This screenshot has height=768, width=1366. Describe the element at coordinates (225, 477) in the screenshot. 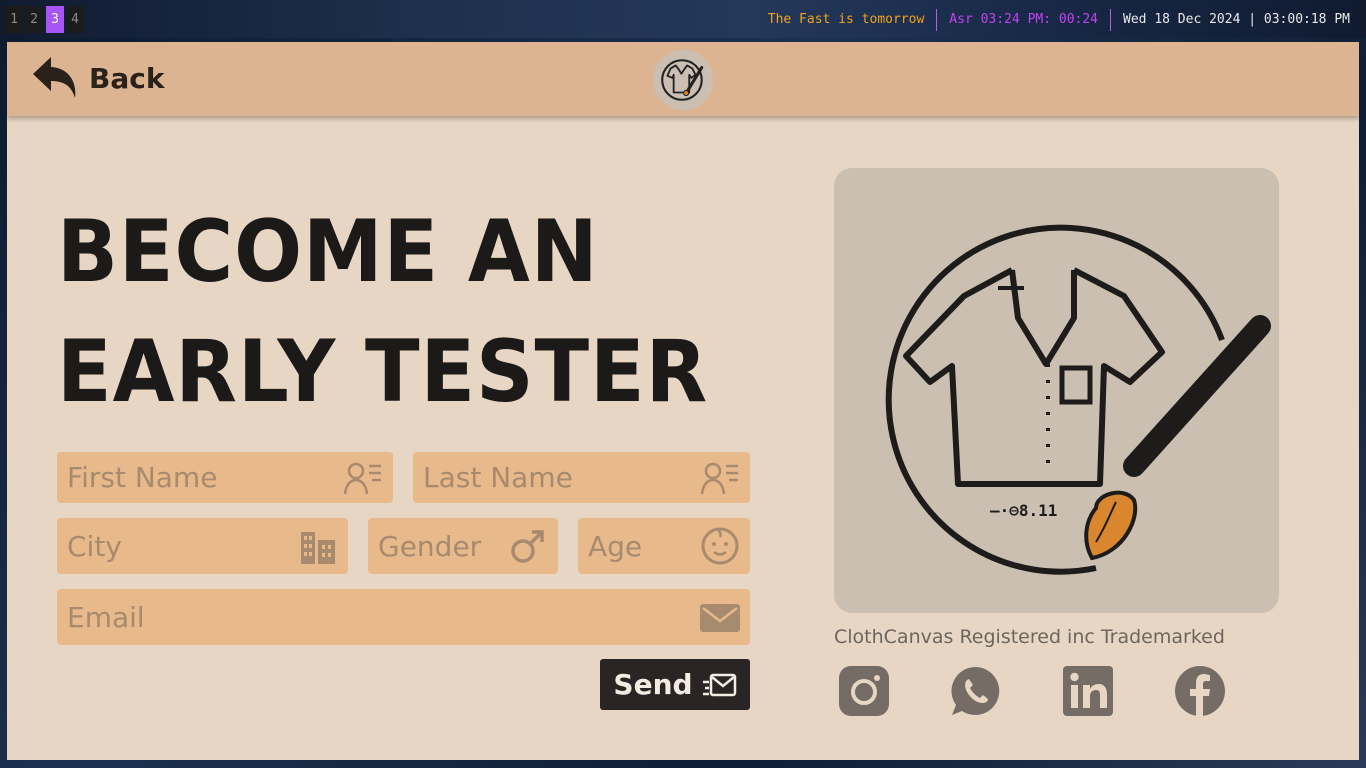

I see `first-name-field: First Name` at that location.